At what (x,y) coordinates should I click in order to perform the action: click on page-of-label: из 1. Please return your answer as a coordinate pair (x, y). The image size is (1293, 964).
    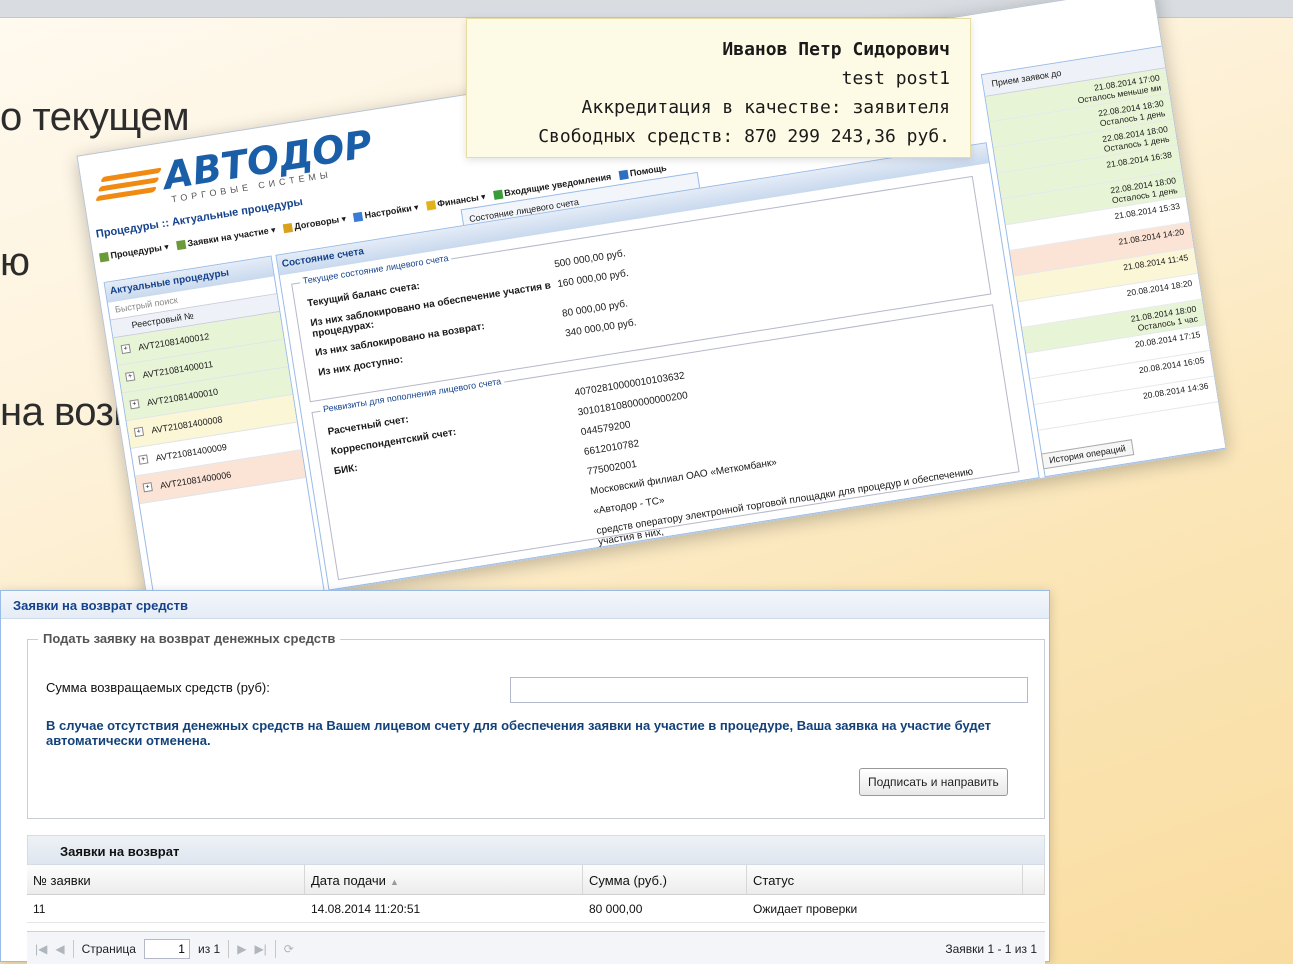
    Looking at the image, I should click on (209, 948).